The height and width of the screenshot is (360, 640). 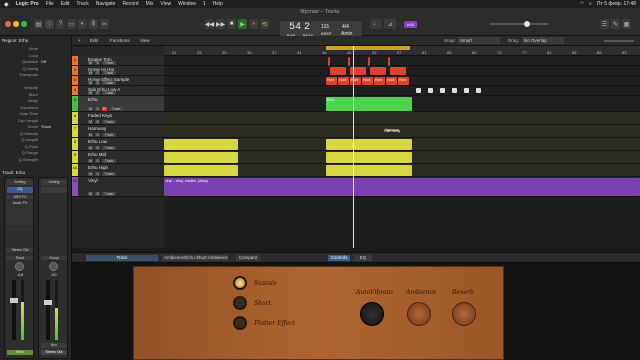 What do you see at coordinates (118, 170) in the screenshot?
I see `track-header-erhu-high: 10 Erhu High M S Track` at bounding box center [118, 170].